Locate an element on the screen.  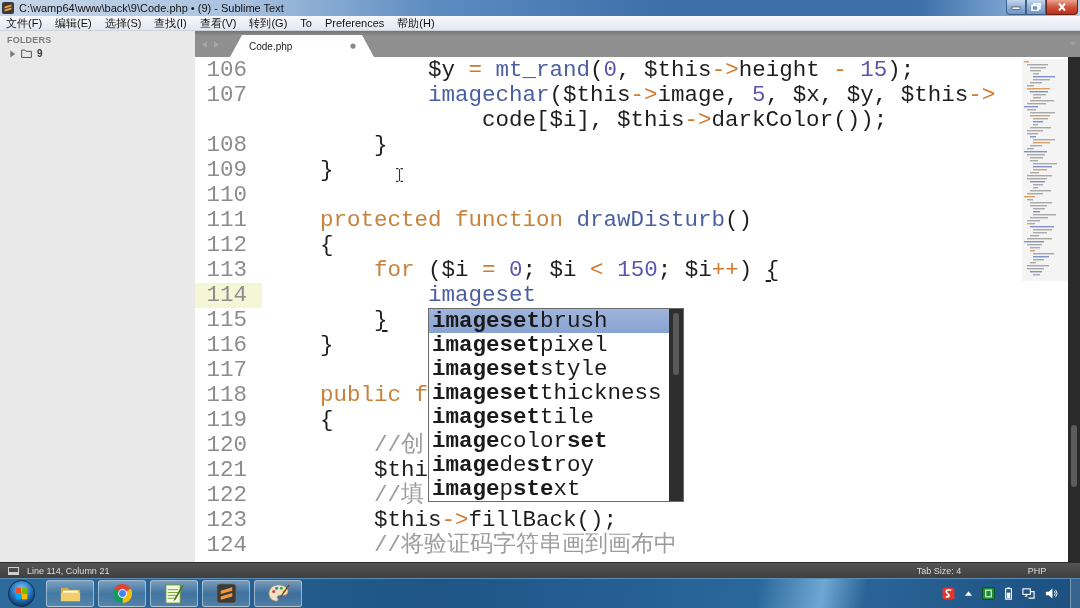
autocomplete-item: imagesetpixel is located at coordinates (549, 345).